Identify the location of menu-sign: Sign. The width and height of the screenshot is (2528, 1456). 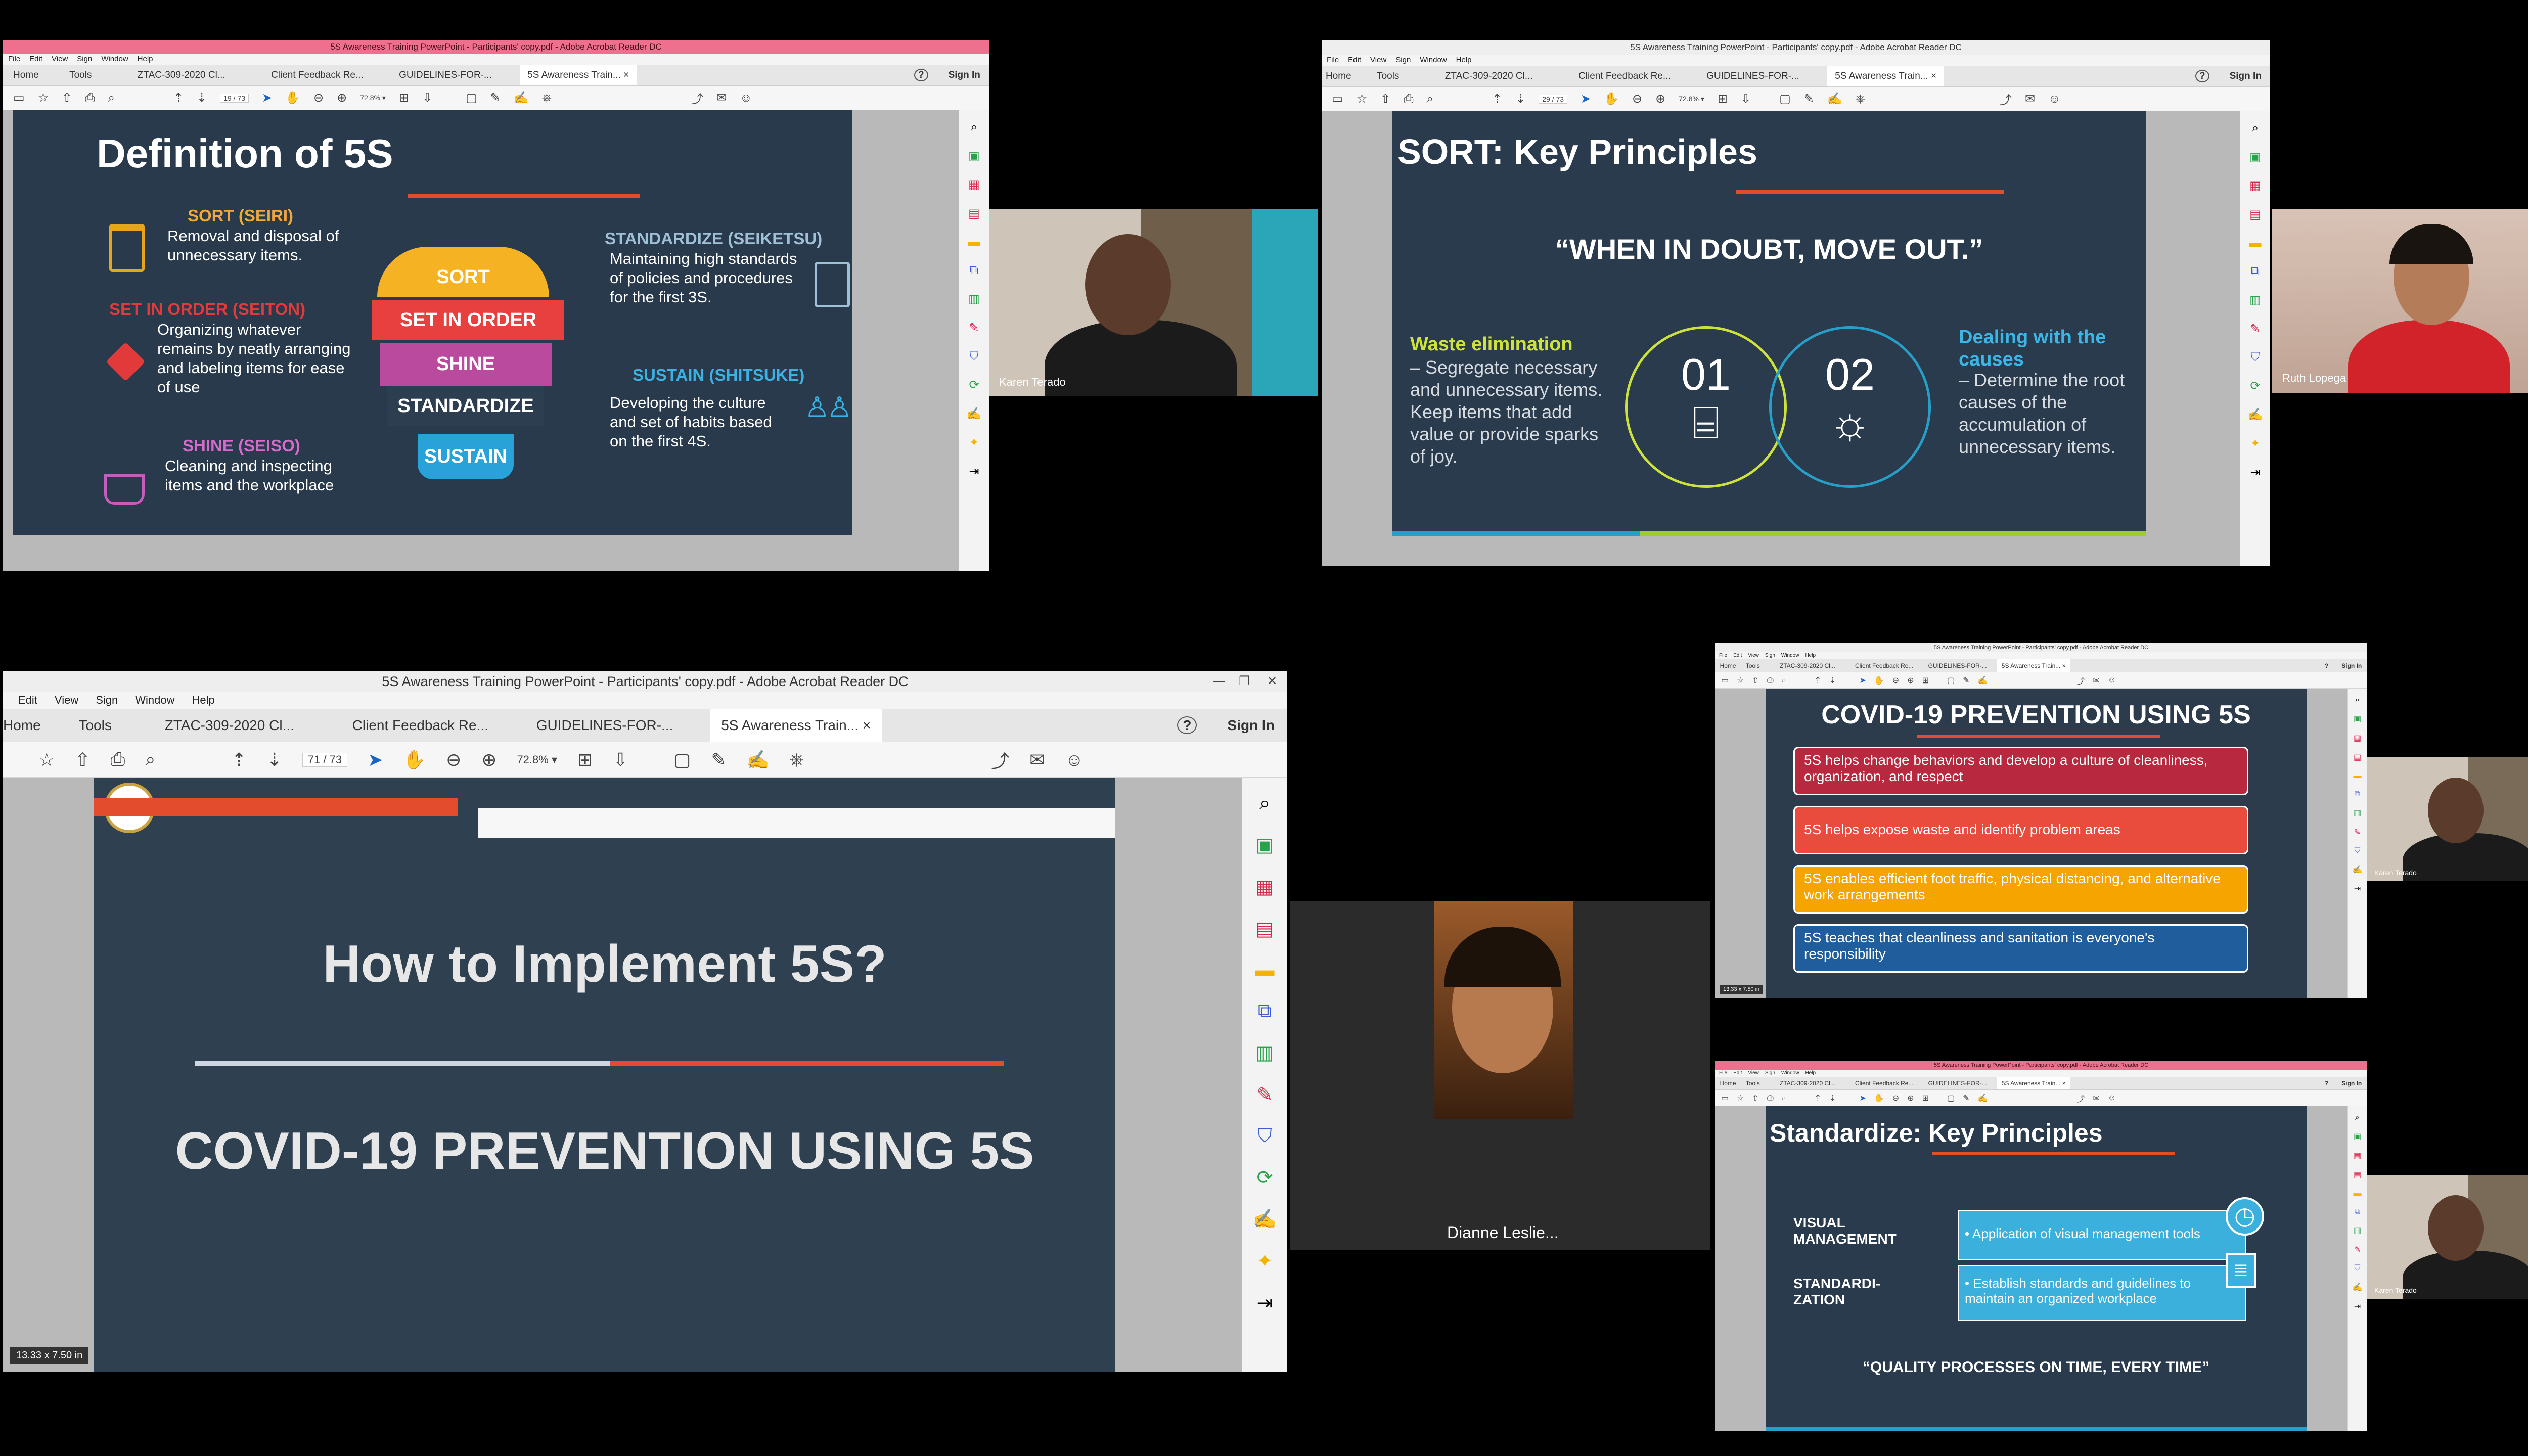
(85, 59).